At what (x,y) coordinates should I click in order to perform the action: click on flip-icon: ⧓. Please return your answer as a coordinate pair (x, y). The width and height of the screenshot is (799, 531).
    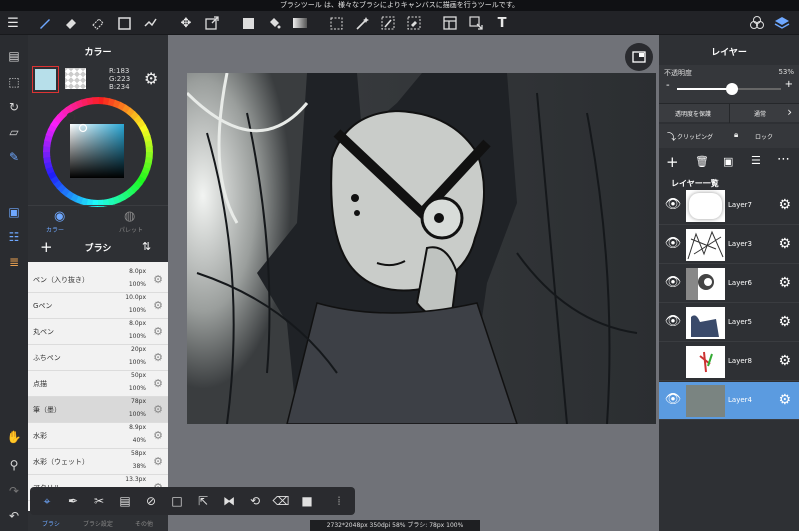
    Looking at the image, I should click on (229, 501).